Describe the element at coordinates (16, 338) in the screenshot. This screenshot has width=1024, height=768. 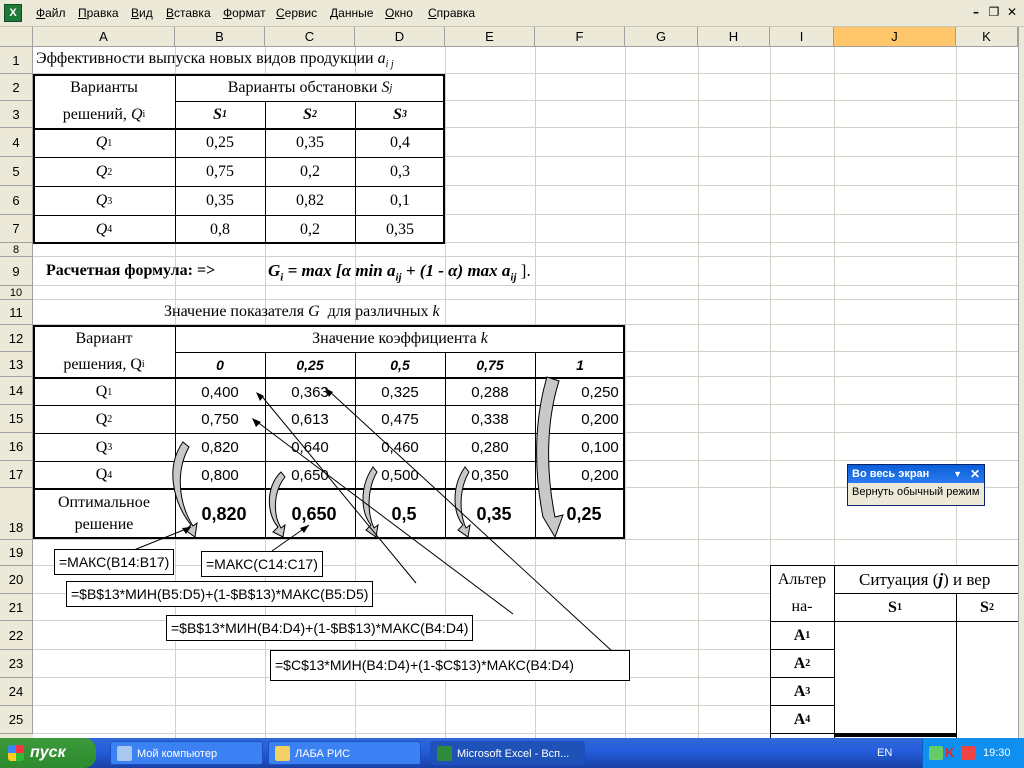
I see `row-header: 12` at that location.